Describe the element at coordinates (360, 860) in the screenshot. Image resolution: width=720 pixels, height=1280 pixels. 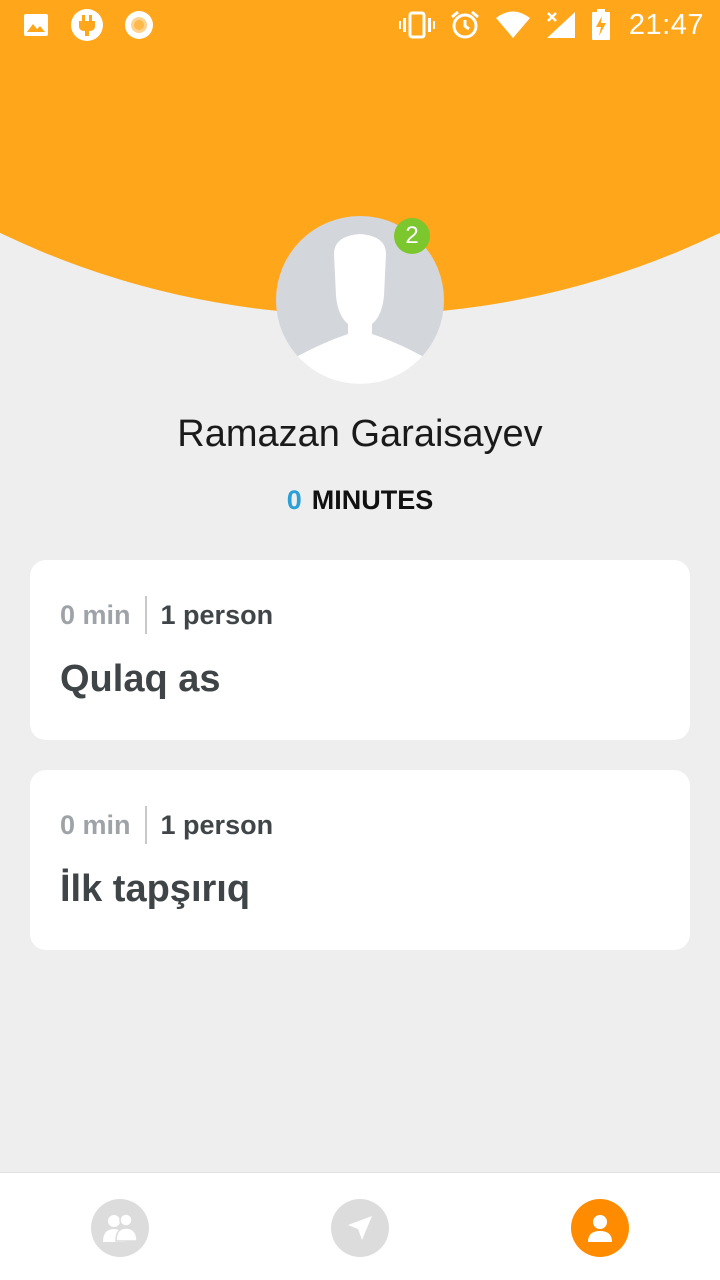
I see `task-card: 0 min 1 person İlk tapşırıq` at that location.